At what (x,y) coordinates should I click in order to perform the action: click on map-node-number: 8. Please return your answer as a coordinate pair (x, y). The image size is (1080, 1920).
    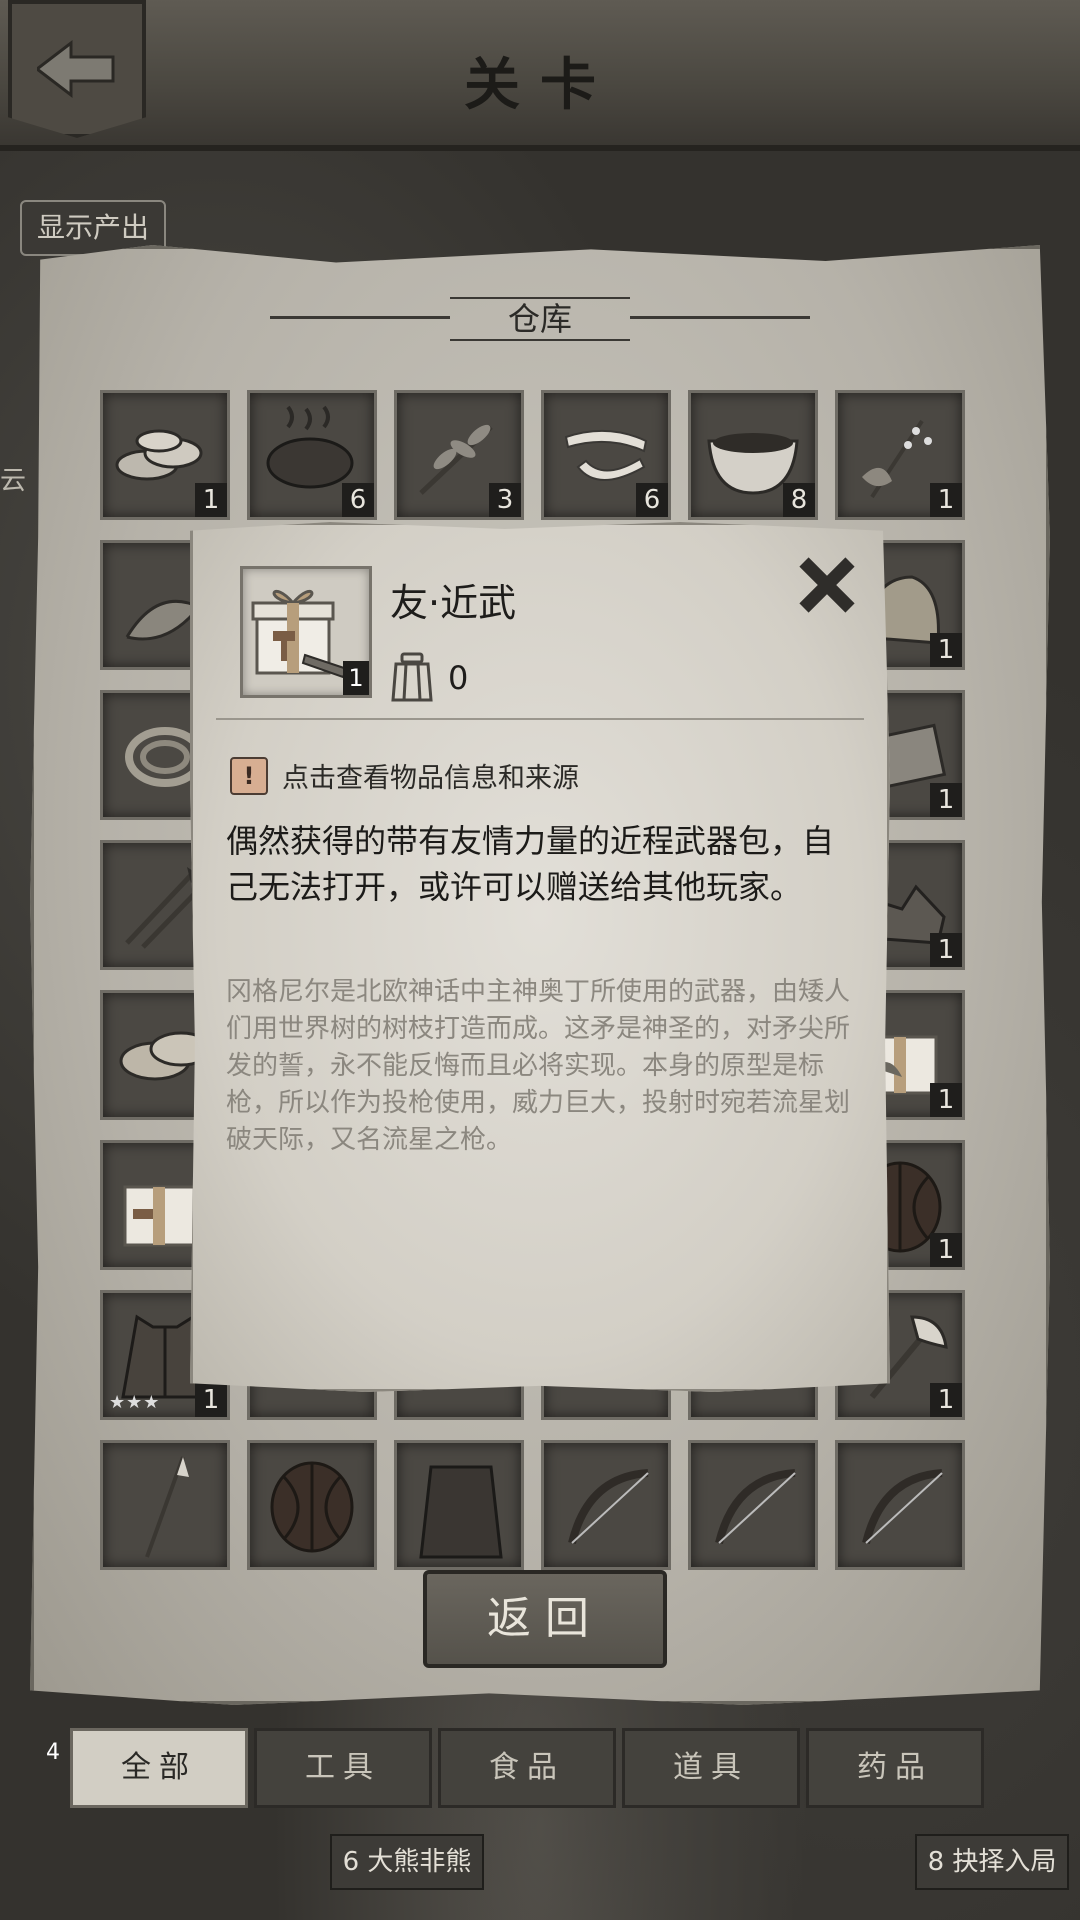
    Looking at the image, I should click on (936, 1862).